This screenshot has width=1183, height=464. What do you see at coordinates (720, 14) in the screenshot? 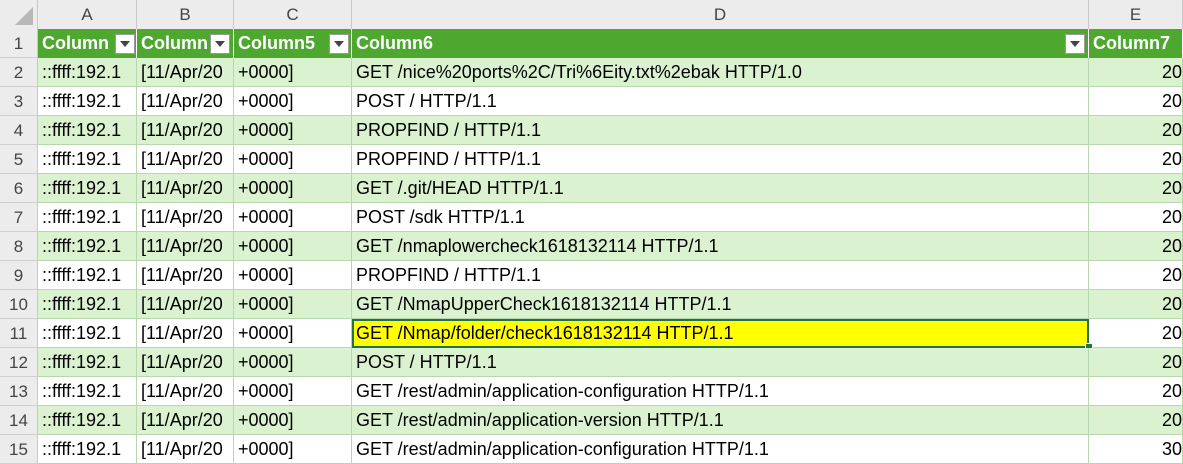
I see `column-header-d: D` at bounding box center [720, 14].